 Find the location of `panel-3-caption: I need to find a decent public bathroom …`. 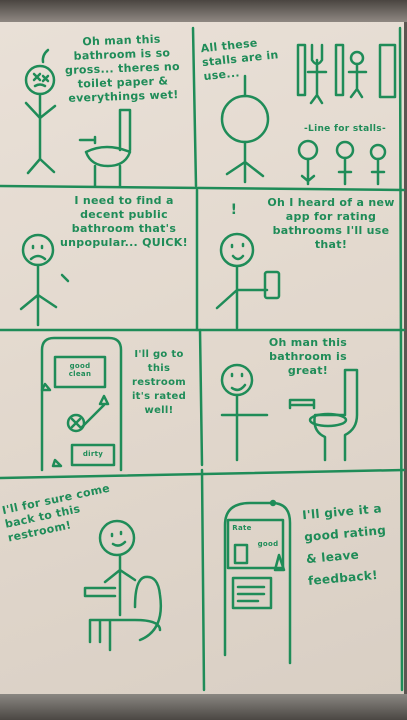

panel-3-caption: I need to find a decent public bathroom … is located at coordinates (124, 221).